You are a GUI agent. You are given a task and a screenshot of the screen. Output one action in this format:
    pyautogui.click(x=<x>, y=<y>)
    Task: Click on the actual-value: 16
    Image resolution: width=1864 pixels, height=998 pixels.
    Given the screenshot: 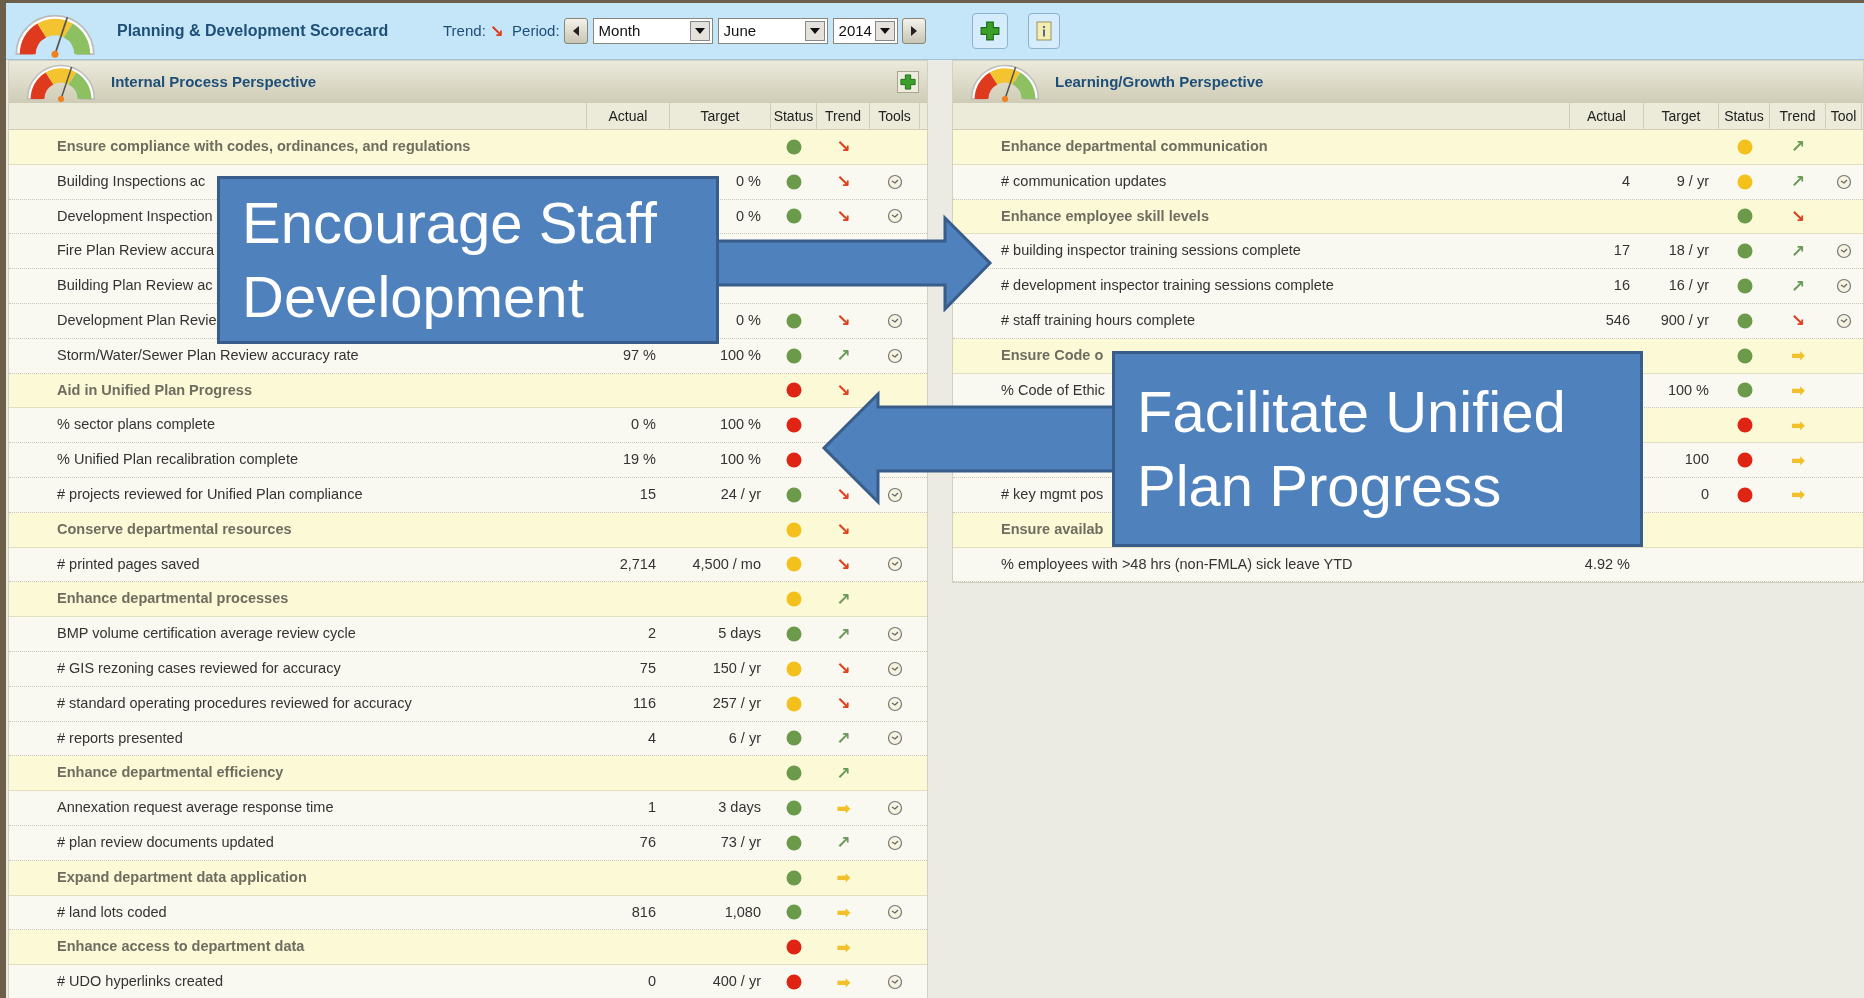 What is the action you would take?
    pyautogui.click(x=1621, y=286)
    